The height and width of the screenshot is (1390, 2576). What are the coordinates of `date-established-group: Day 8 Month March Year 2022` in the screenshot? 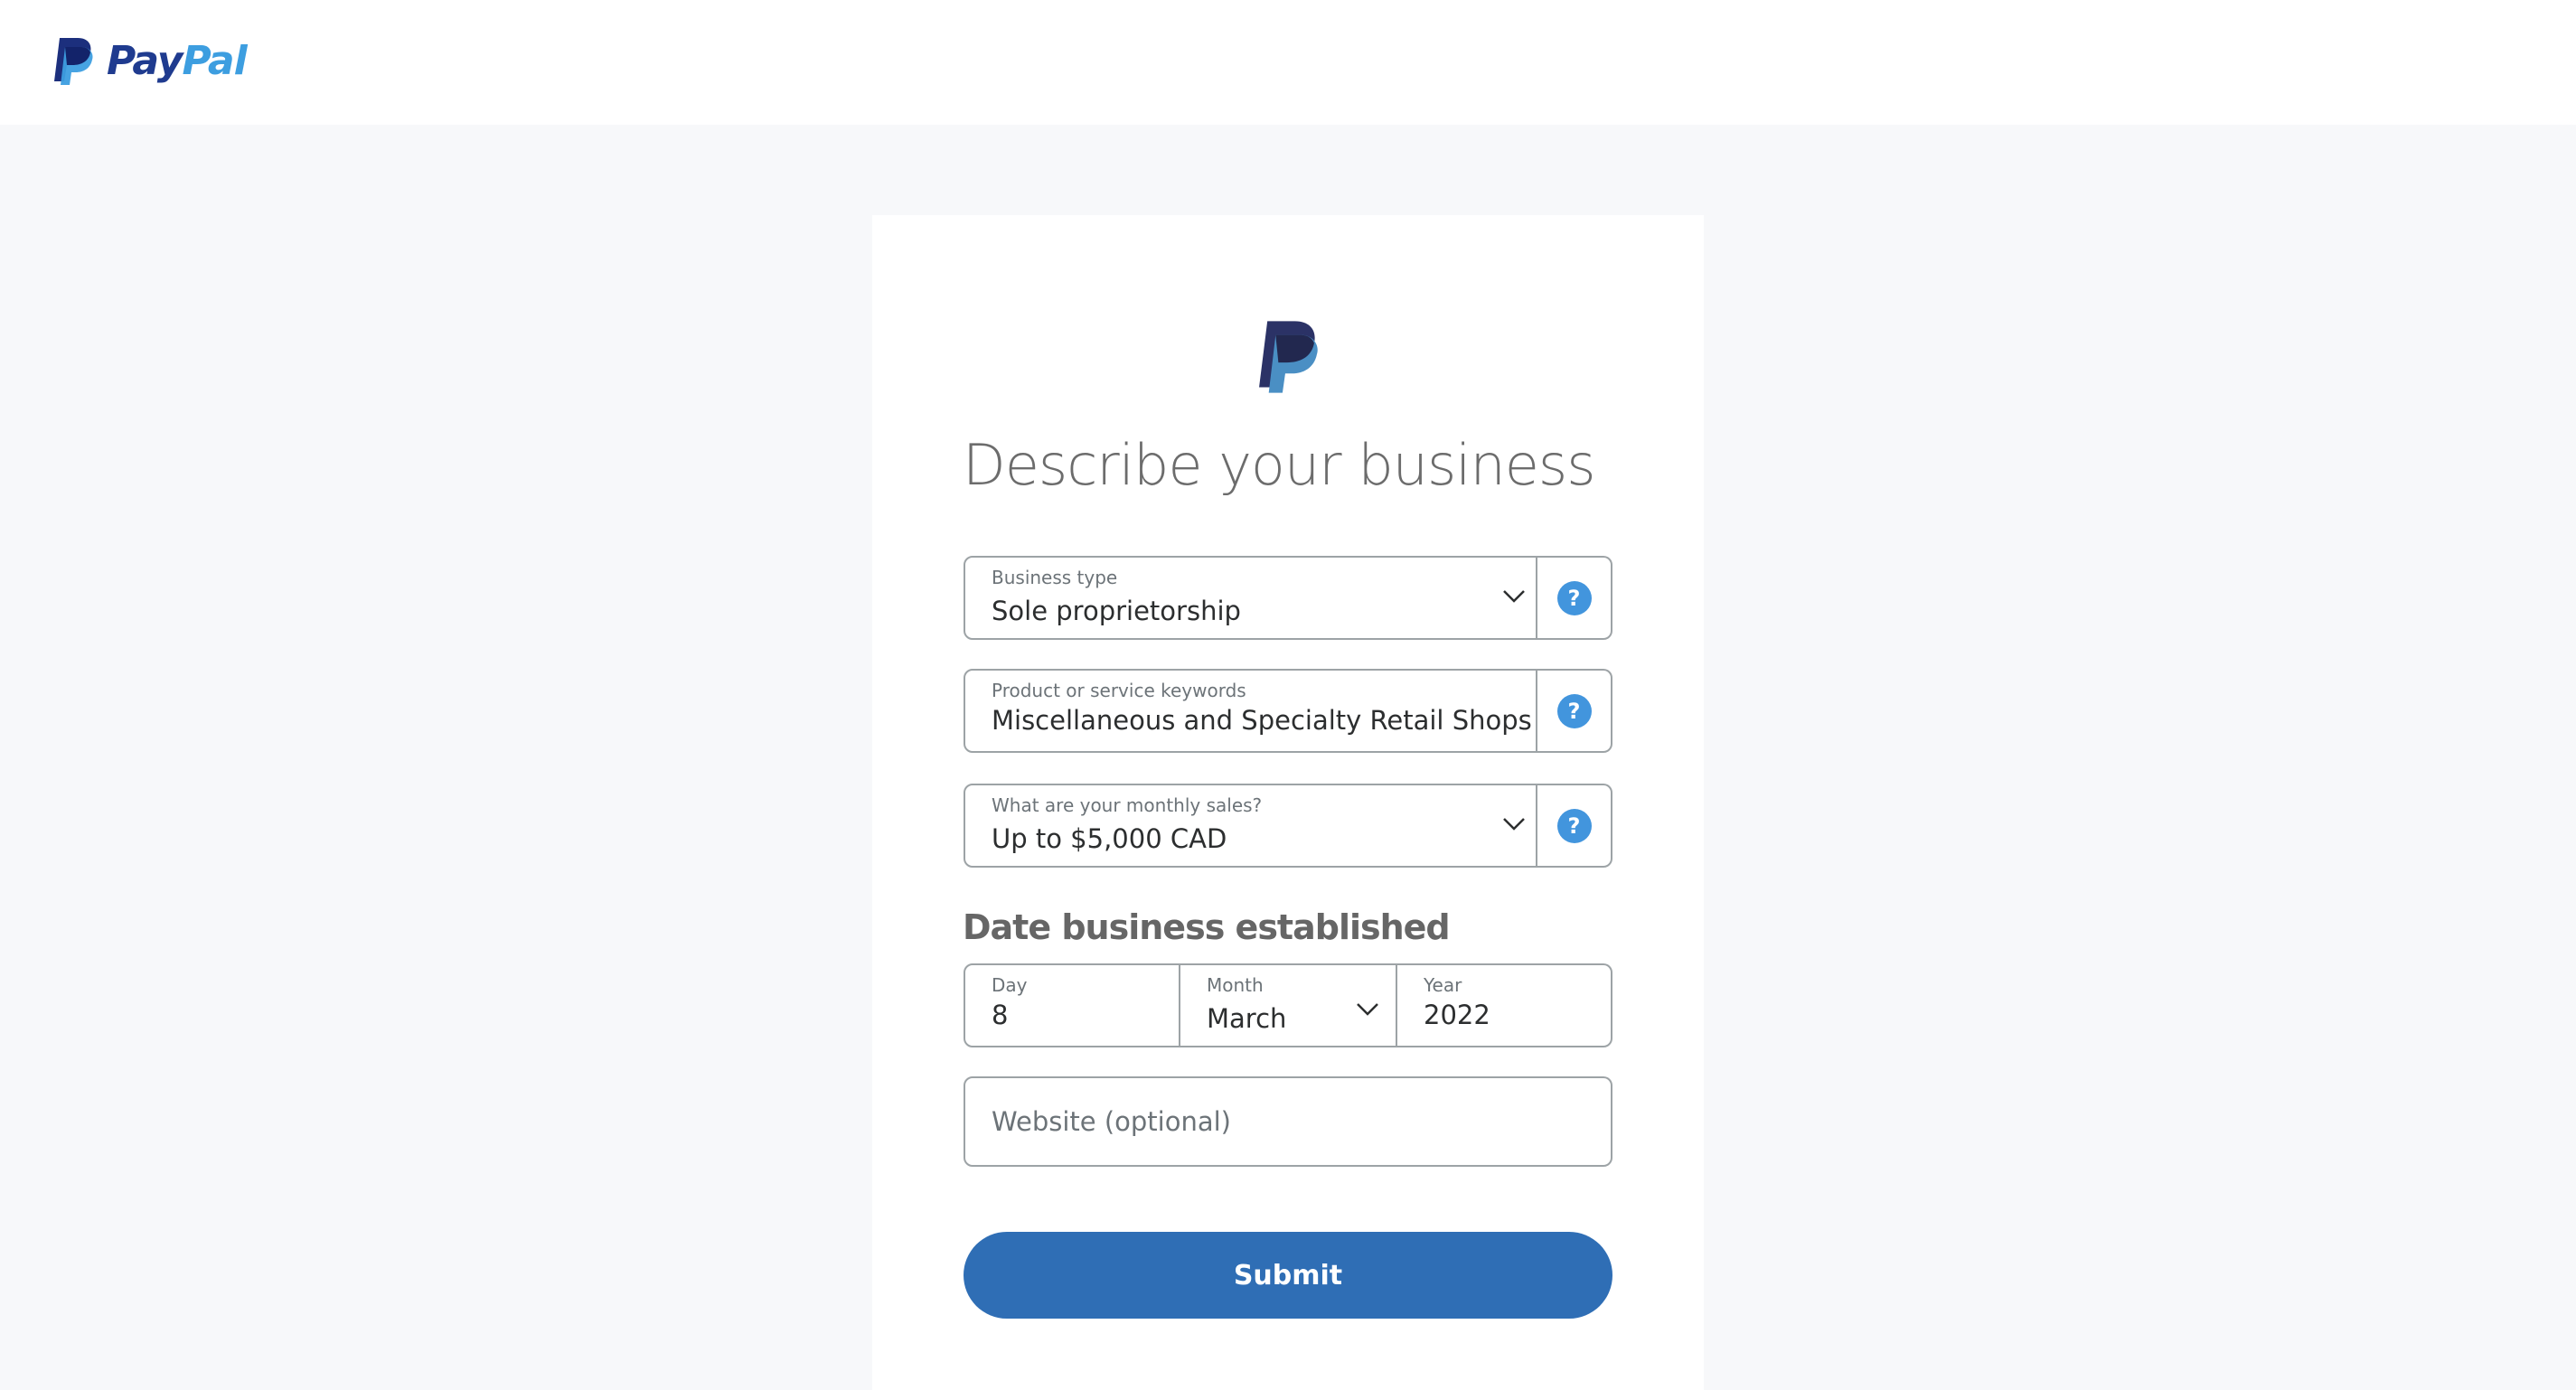 It's located at (1288, 1005).